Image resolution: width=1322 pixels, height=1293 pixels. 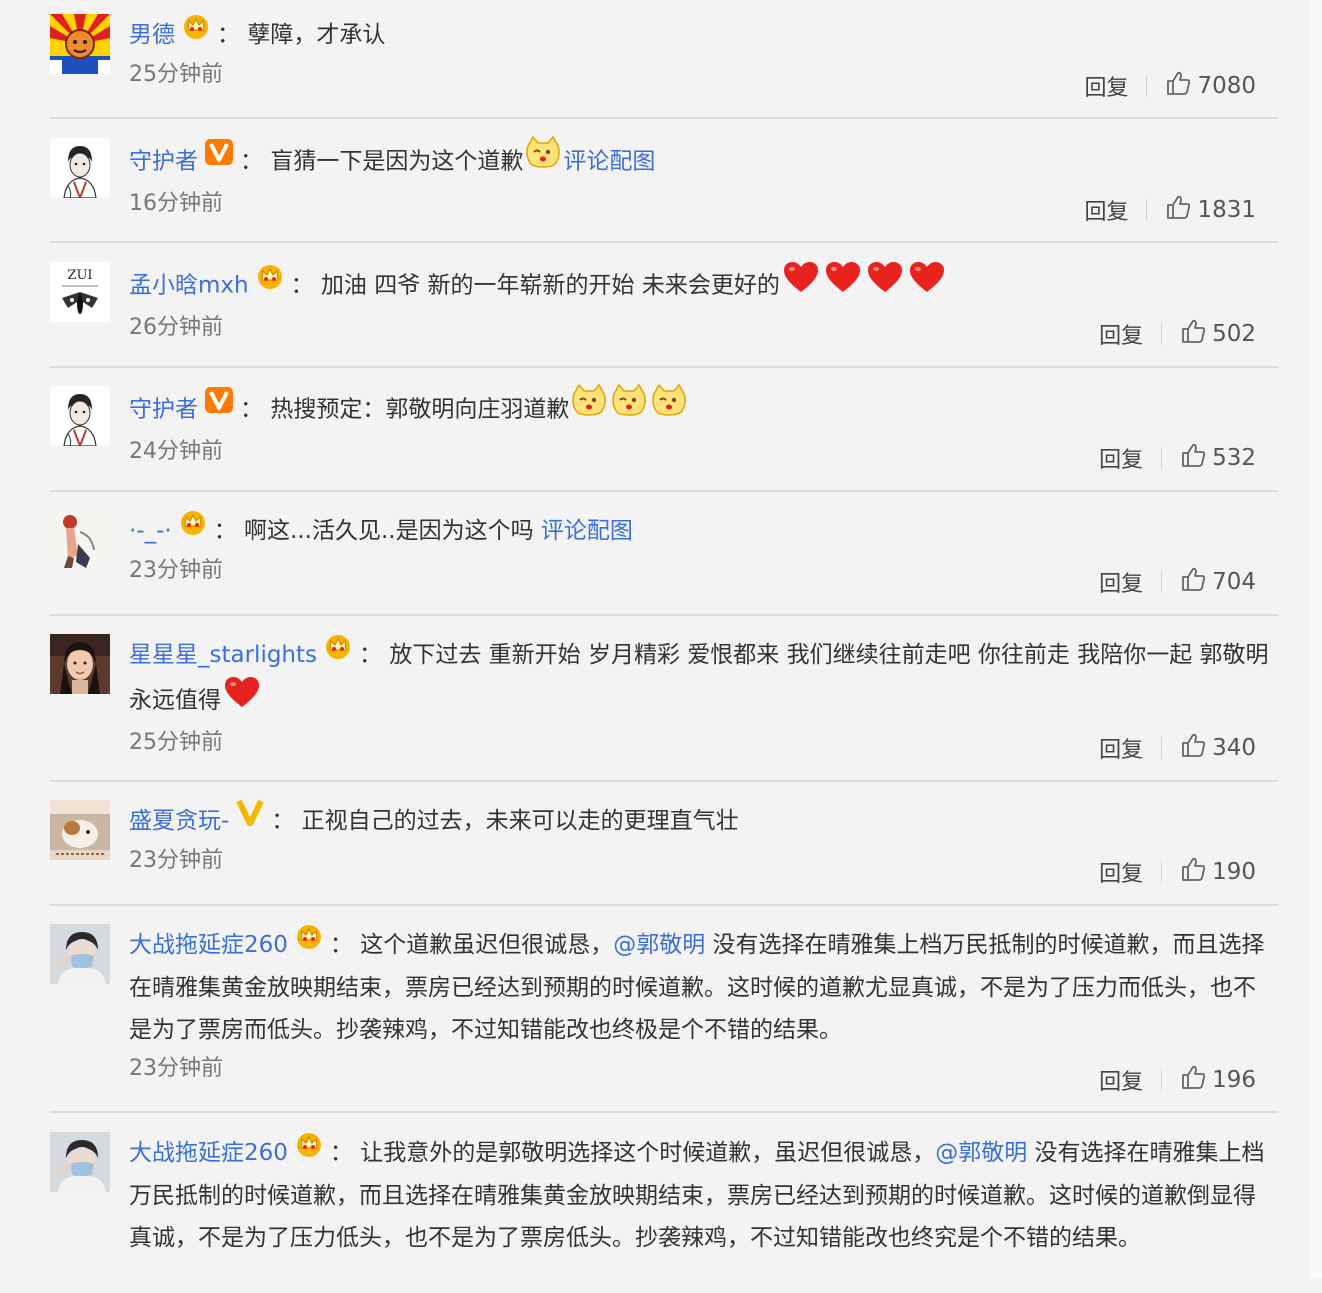 I want to click on like-button: 7080, so click(x=1210, y=86).